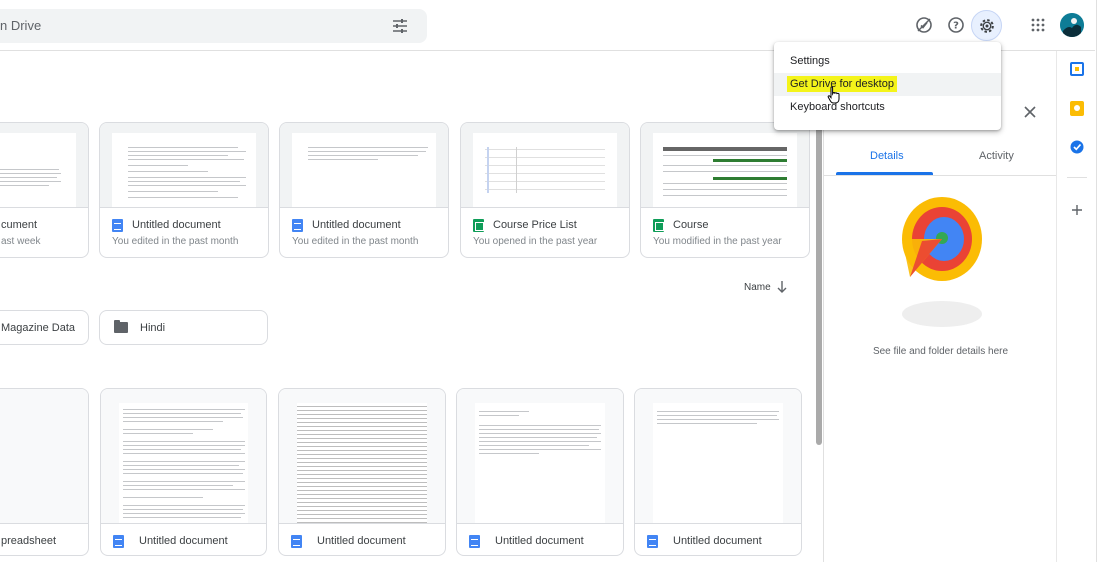  Describe the element at coordinates (887, 61) in the screenshot. I see `menu-item-settings: Settings` at that location.